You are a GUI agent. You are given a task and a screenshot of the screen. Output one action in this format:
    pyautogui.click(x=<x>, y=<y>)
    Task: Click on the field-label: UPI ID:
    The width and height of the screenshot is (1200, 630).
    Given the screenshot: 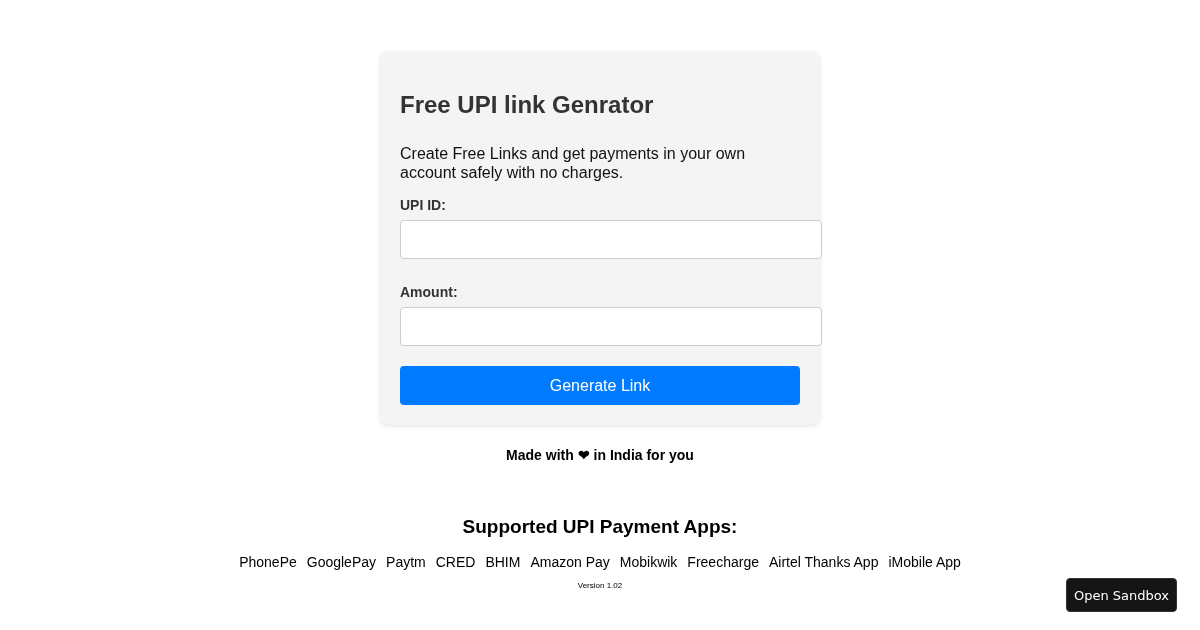 What is the action you would take?
    pyautogui.click(x=423, y=205)
    